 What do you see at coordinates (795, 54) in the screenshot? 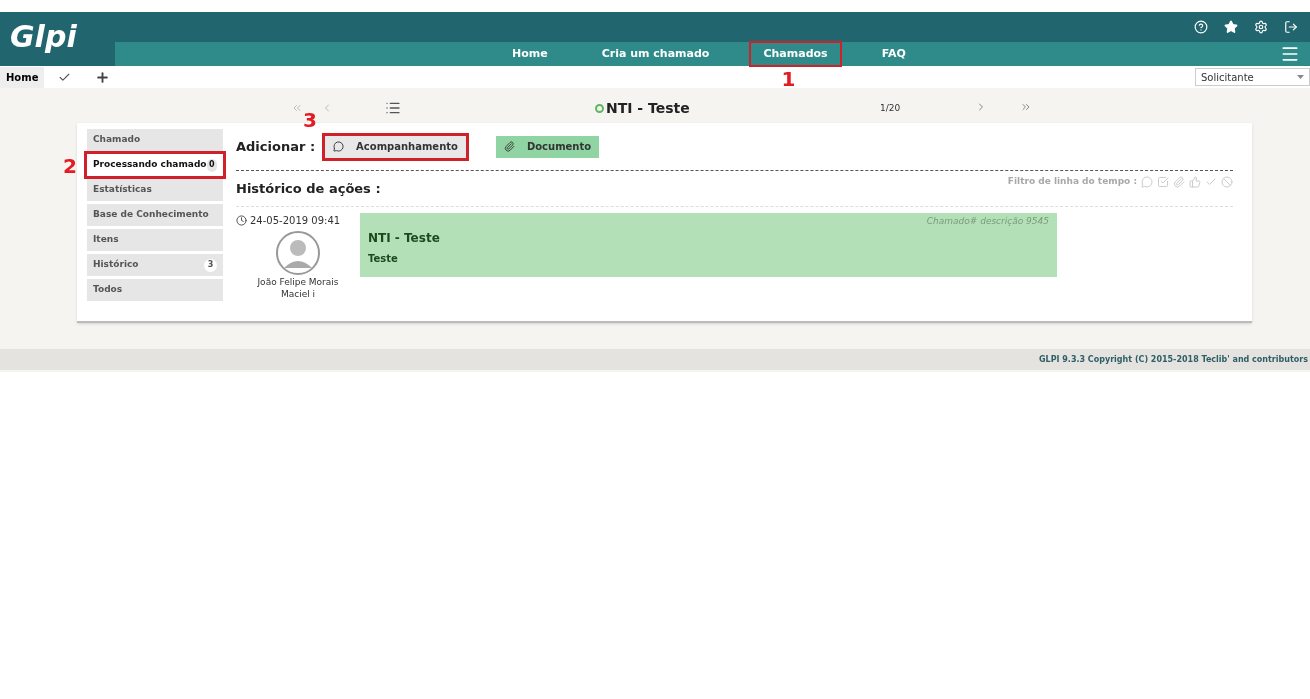
I see `nav-link: Chamados` at bounding box center [795, 54].